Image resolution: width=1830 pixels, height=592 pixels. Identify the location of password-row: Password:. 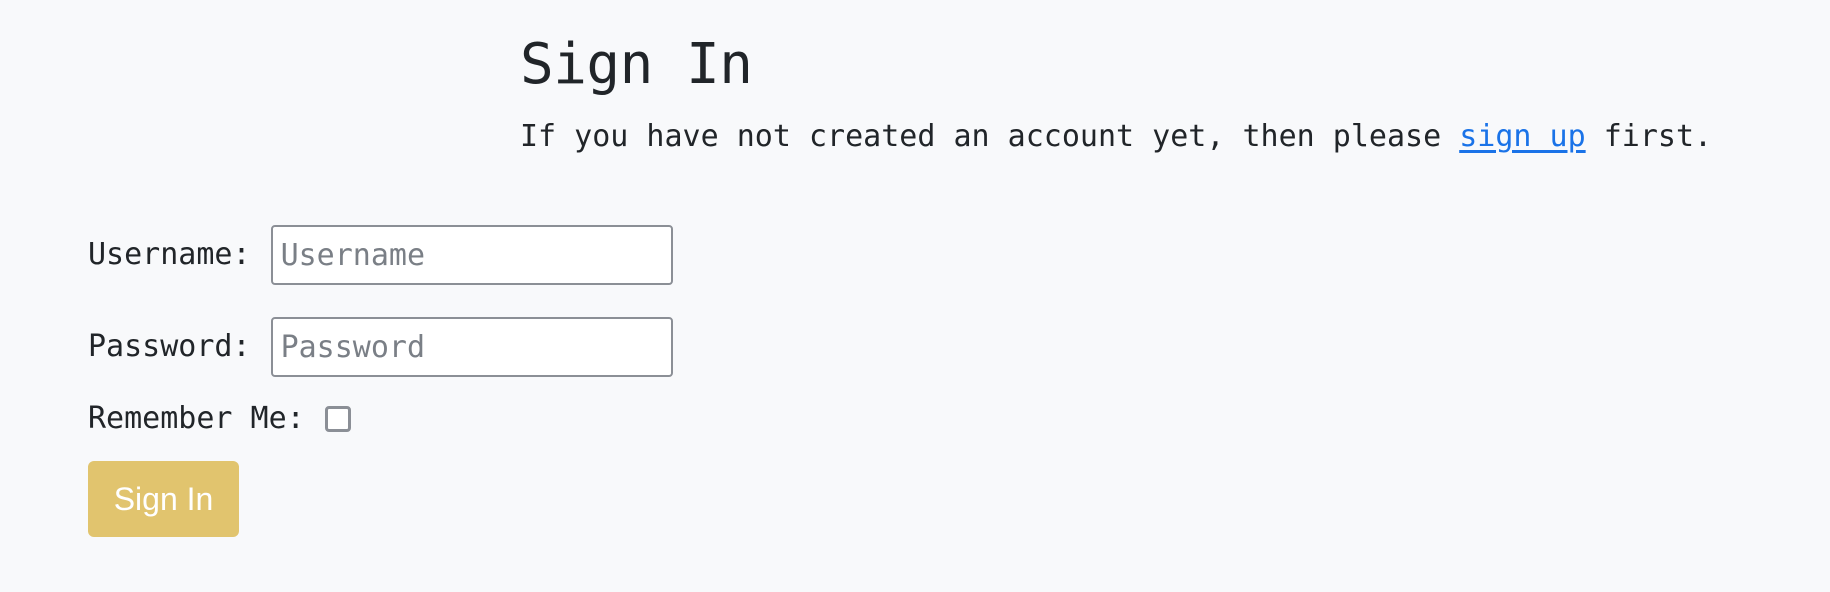
(380, 347).